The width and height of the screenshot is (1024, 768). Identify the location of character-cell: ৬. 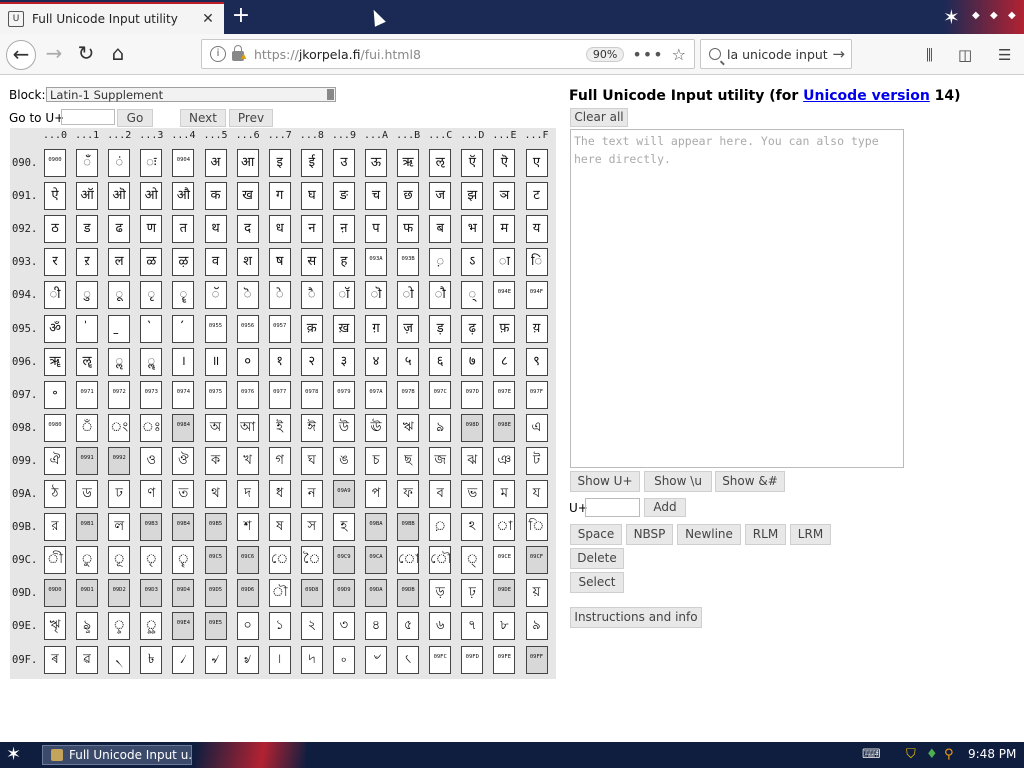
(440, 626).